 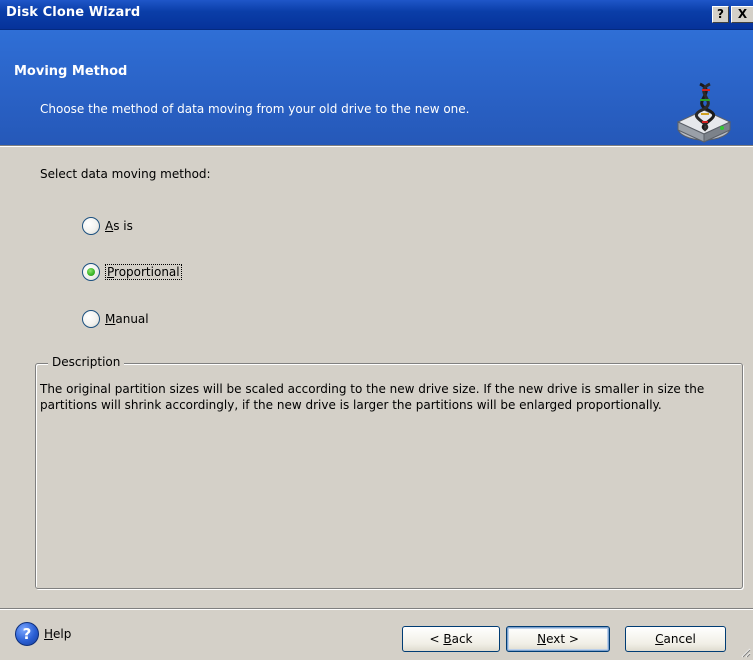 What do you see at coordinates (86, 362) in the screenshot?
I see `description-title: Description` at bounding box center [86, 362].